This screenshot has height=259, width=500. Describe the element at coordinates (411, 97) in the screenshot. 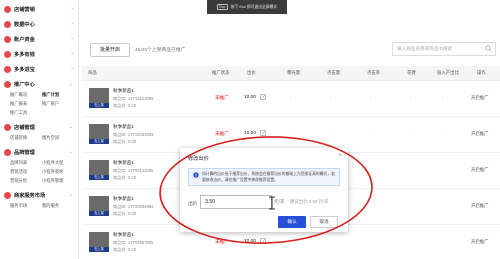

I see `spend-value: -` at that location.